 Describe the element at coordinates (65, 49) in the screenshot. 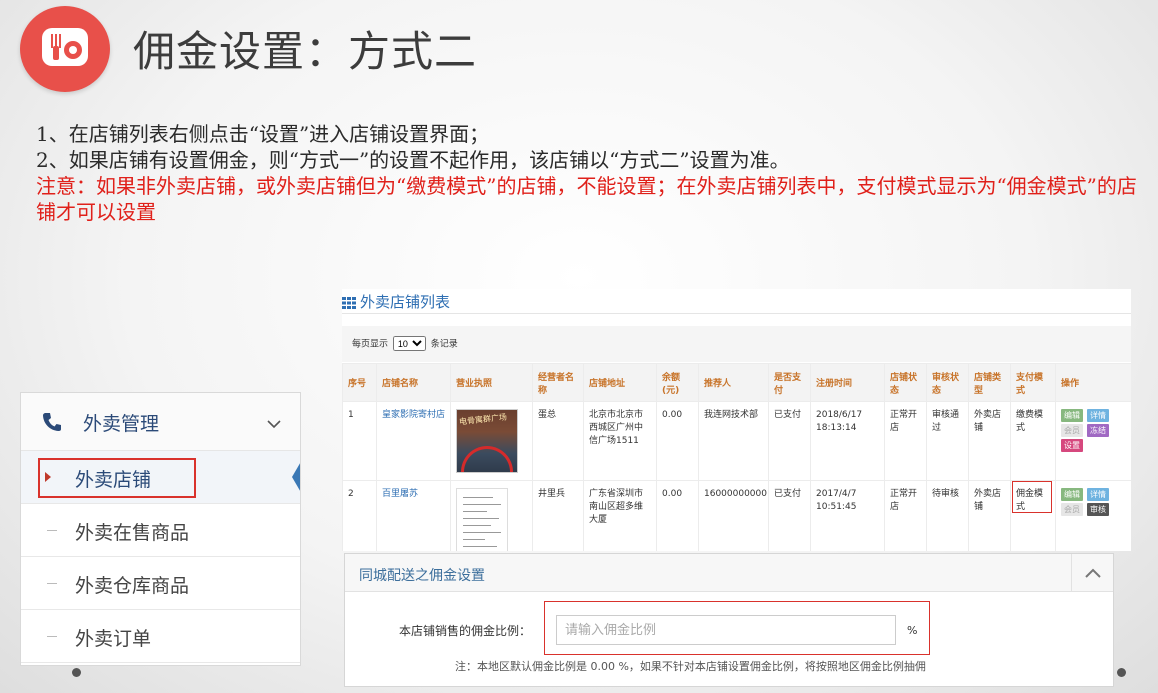

I see `logo-icon` at that location.